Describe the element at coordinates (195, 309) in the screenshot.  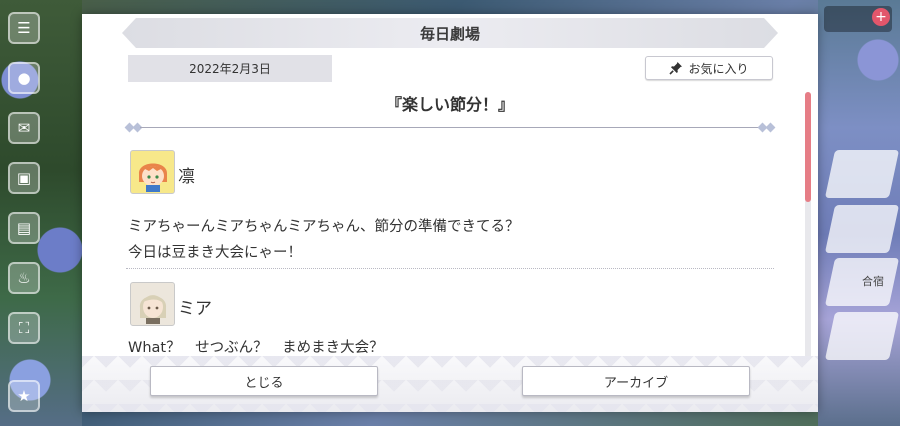
I see `speaker-name: ミア` at that location.